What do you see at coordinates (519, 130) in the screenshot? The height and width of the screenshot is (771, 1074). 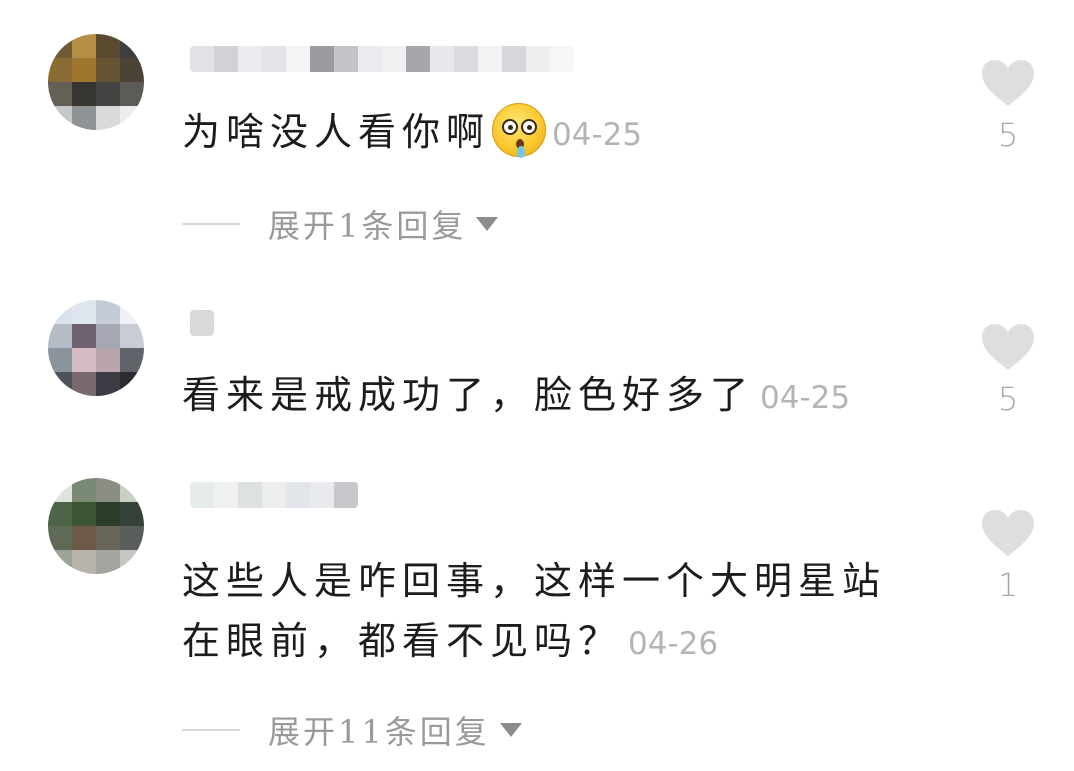 I see `shocked-drooling-face-emoji-icon` at bounding box center [519, 130].